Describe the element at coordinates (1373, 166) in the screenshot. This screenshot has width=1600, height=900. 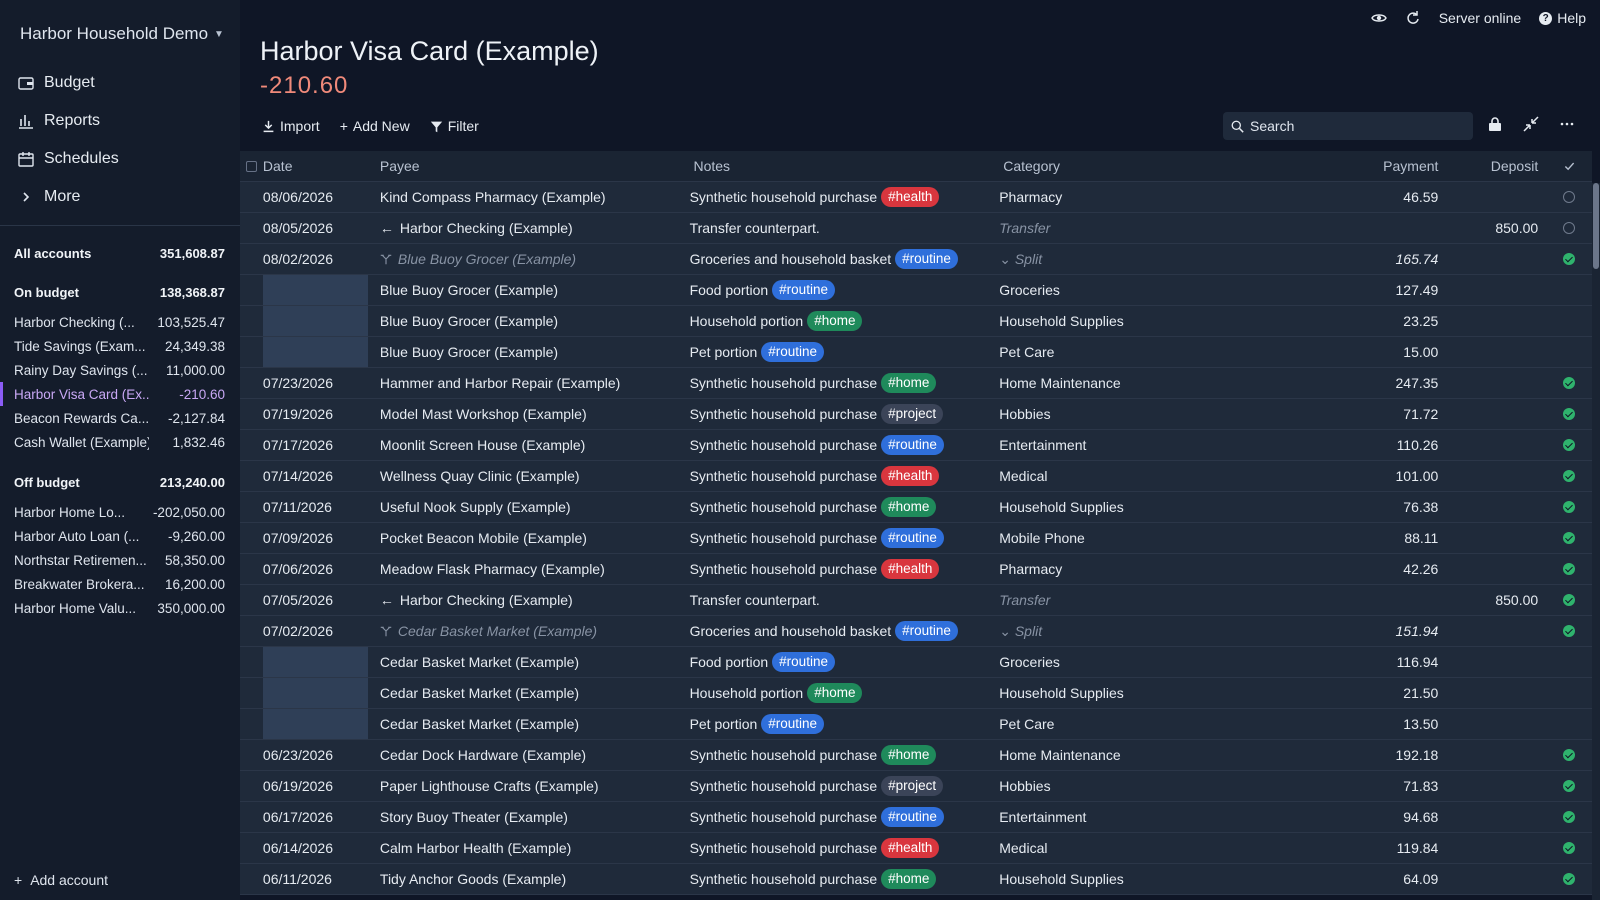
I see `col-payment: Payment` at that location.